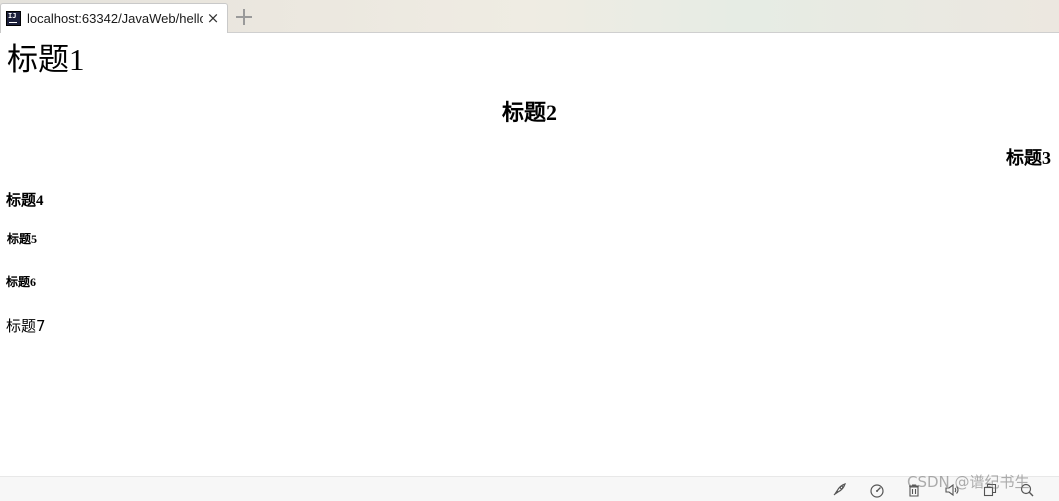 Image resolution: width=1059 pixels, height=501 pixels. Describe the element at coordinates (21, 282) in the screenshot. I see `heading-6: 标题6` at that location.